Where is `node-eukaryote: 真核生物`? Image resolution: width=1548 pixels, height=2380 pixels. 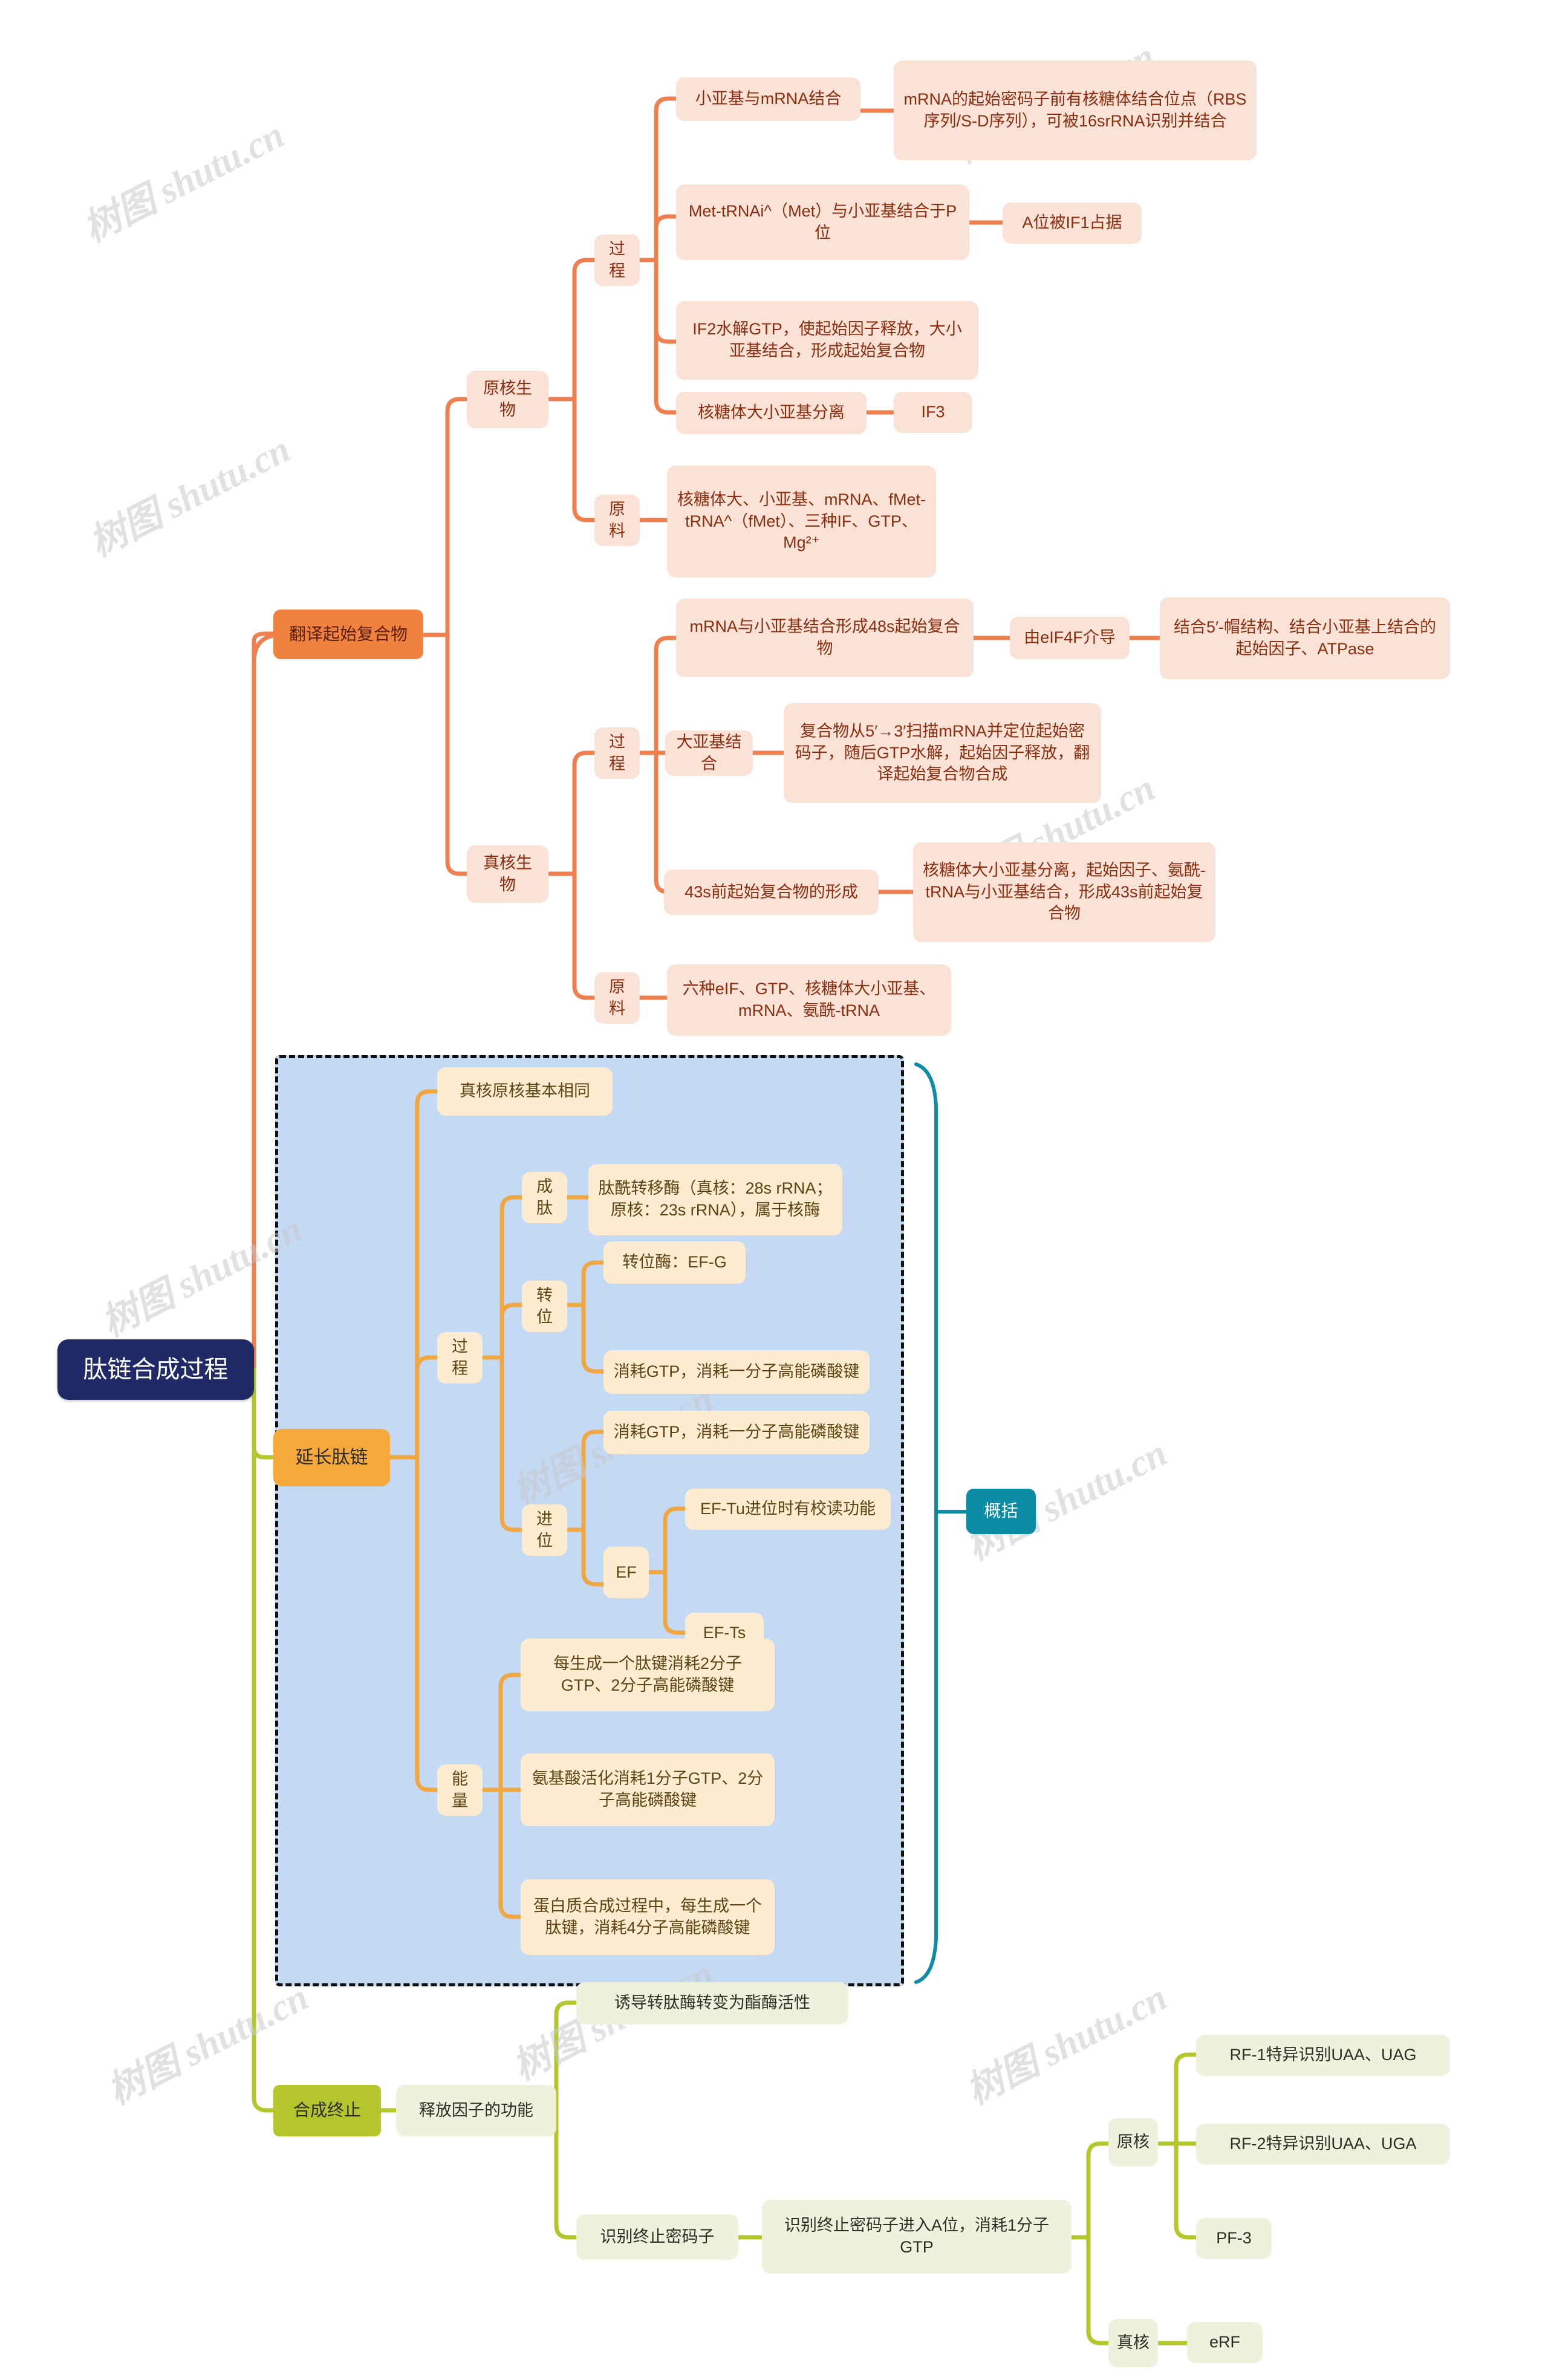 node-eukaryote: 真核生物 is located at coordinates (507, 874).